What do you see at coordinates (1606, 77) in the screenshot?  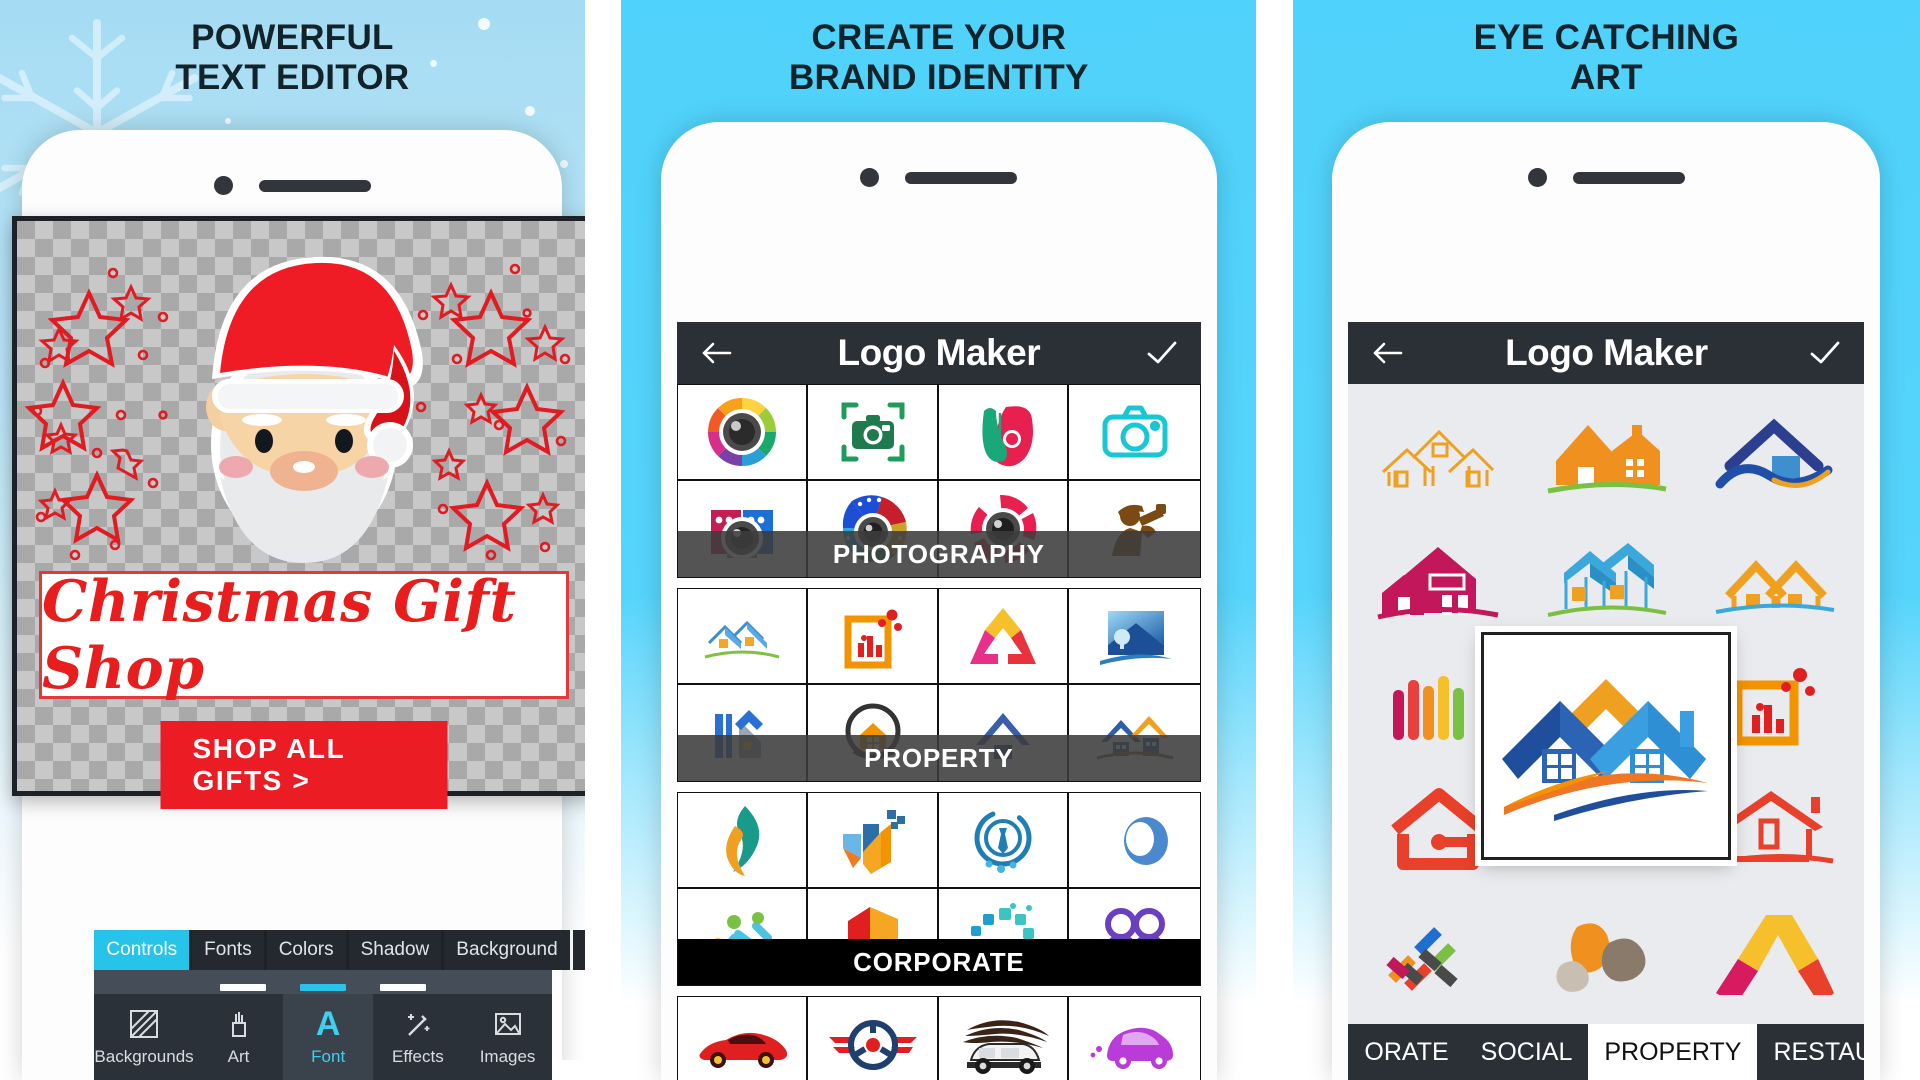 I see `headline-line-2: ART` at bounding box center [1606, 77].